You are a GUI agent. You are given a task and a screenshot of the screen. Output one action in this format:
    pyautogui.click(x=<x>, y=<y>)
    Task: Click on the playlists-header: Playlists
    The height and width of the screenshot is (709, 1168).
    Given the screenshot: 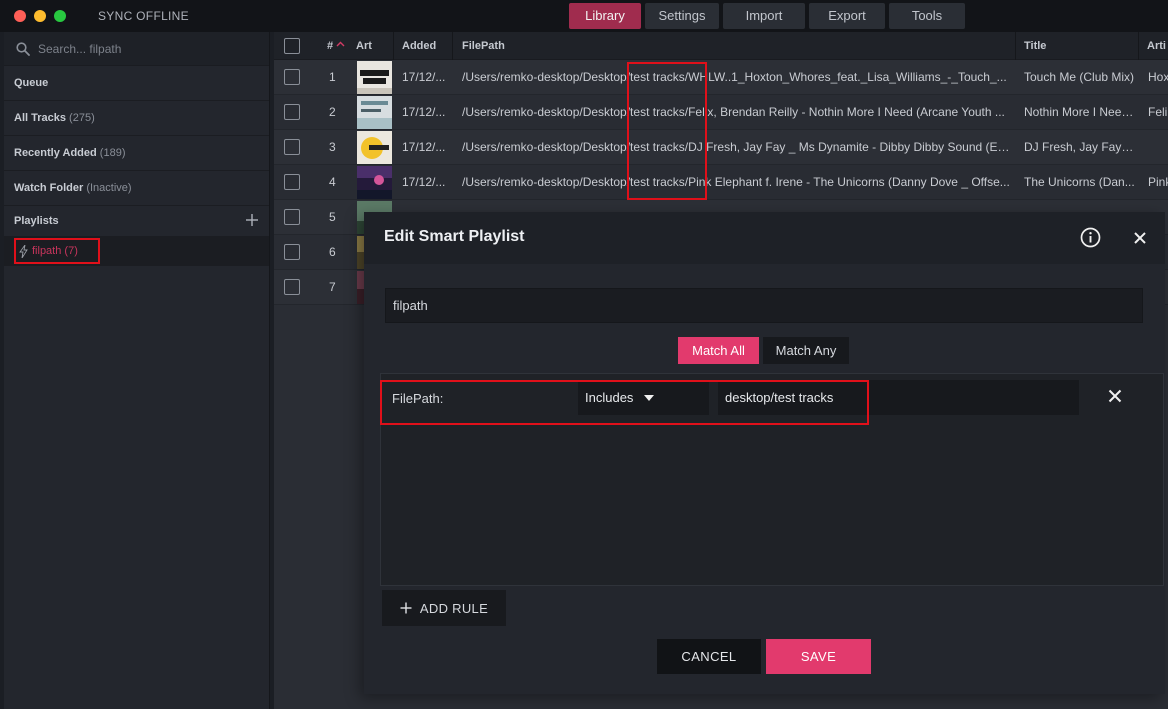 What is the action you would take?
    pyautogui.click(x=136, y=221)
    